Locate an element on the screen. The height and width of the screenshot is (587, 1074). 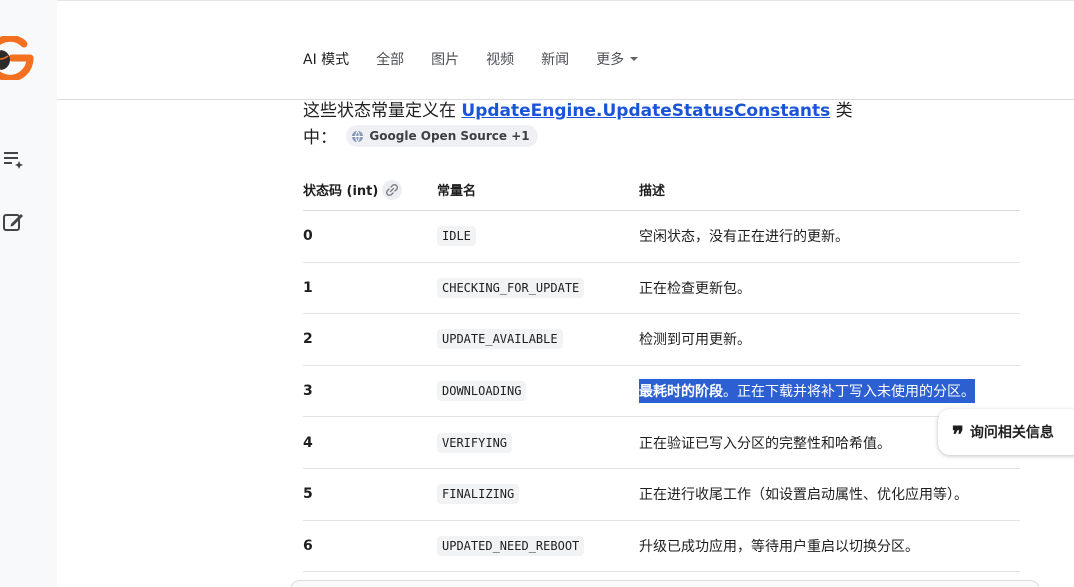
row-desc: 检测到可用更新。 is located at coordinates (695, 340).